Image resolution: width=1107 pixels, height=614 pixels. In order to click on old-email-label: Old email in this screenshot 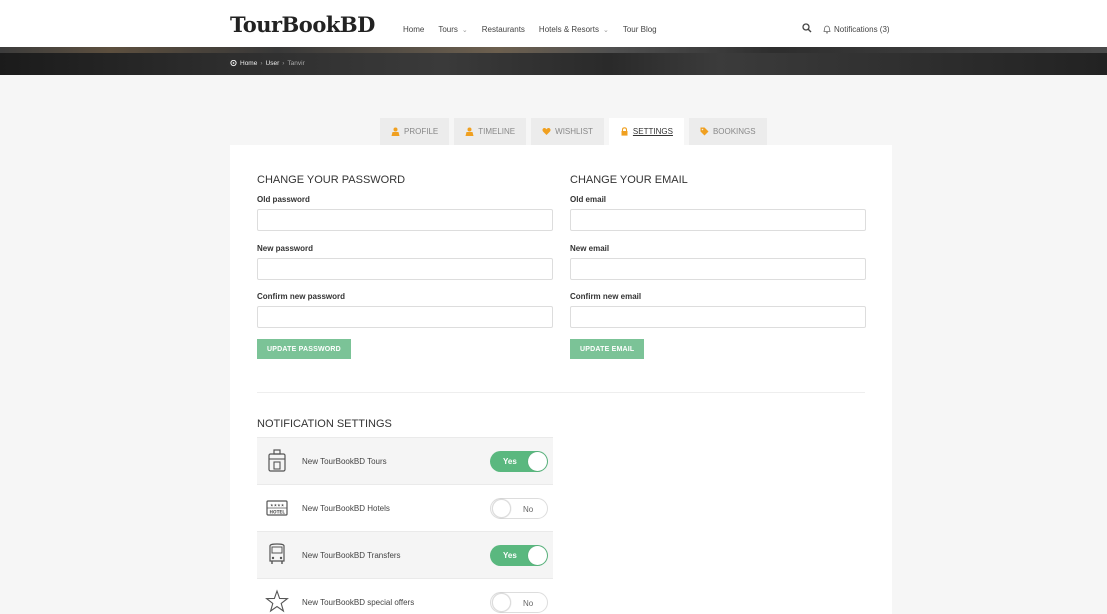, I will do `click(588, 199)`.